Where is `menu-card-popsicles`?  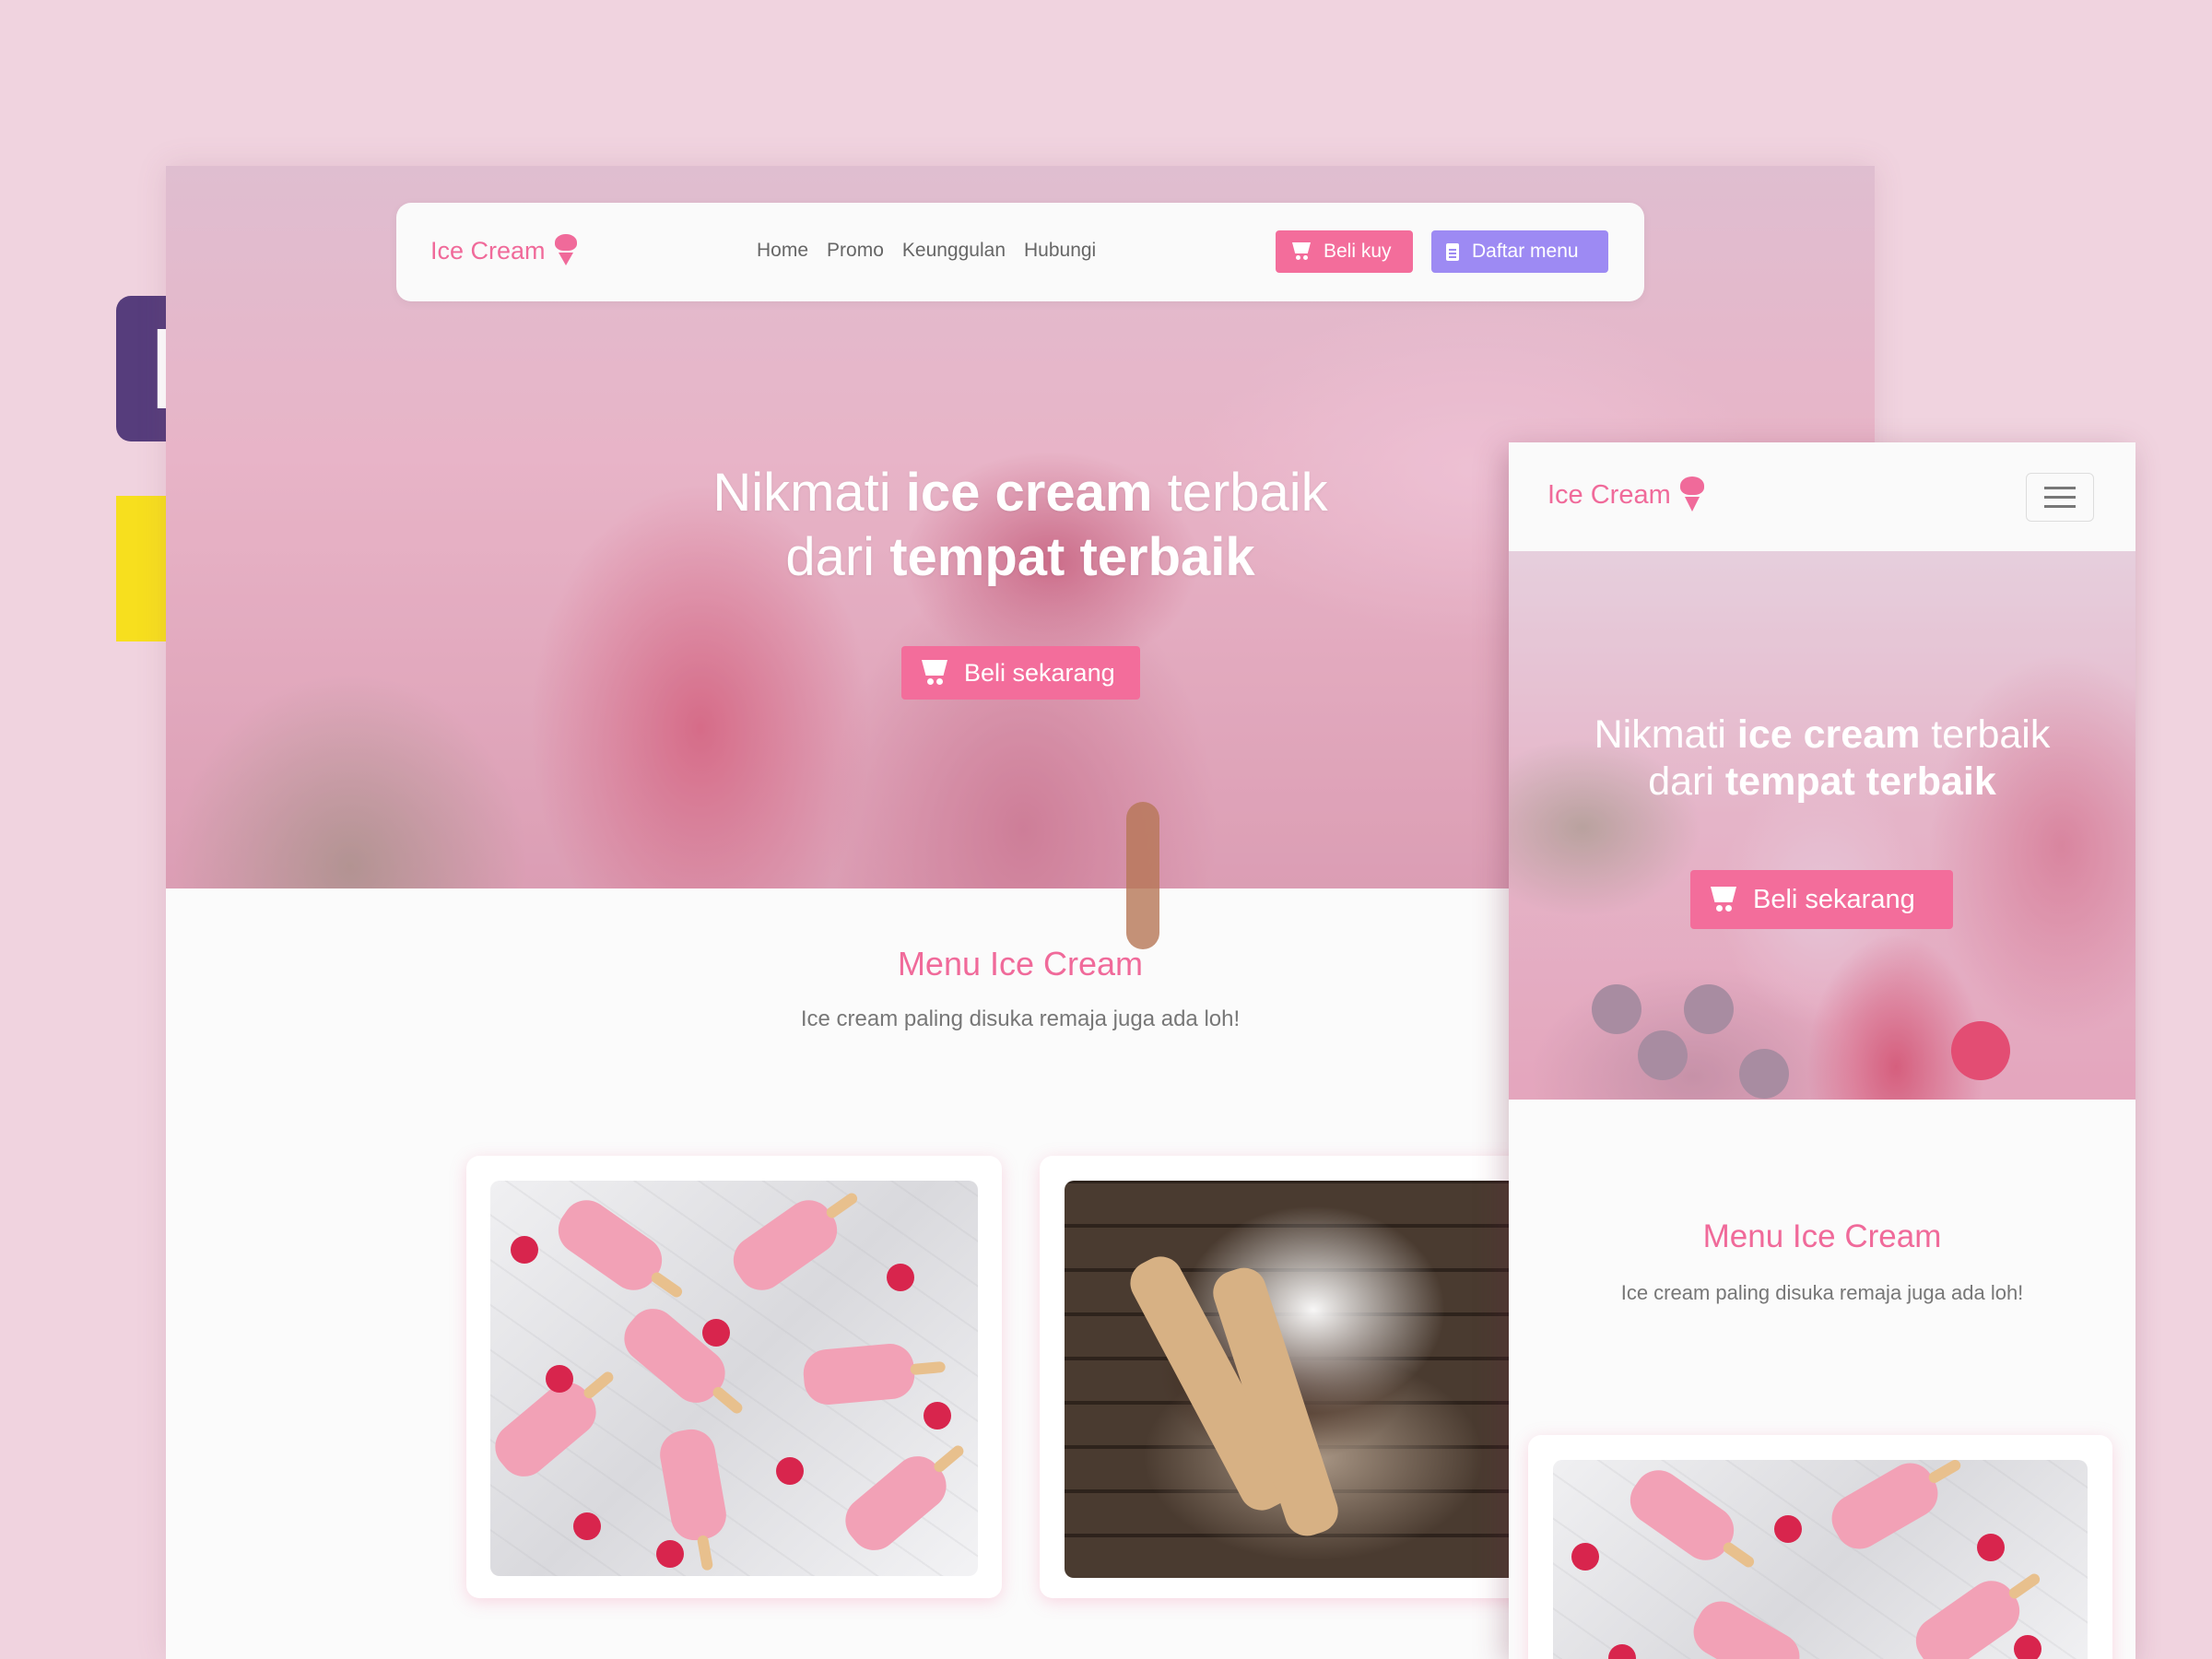
menu-card-popsicles is located at coordinates (734, 1377).